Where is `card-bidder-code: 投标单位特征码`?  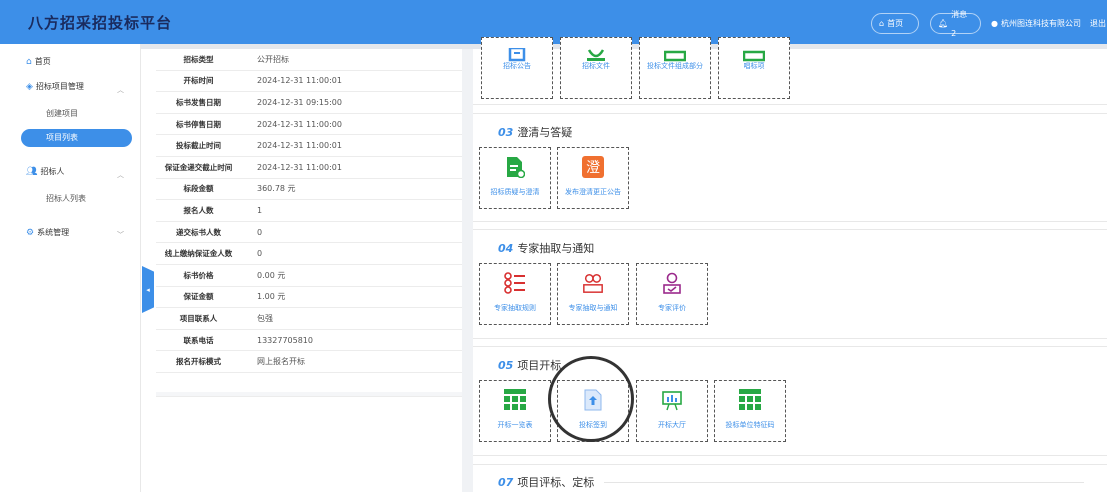
card-bidder-code: 投标单位特征码 is located at coordinates (750, 411).